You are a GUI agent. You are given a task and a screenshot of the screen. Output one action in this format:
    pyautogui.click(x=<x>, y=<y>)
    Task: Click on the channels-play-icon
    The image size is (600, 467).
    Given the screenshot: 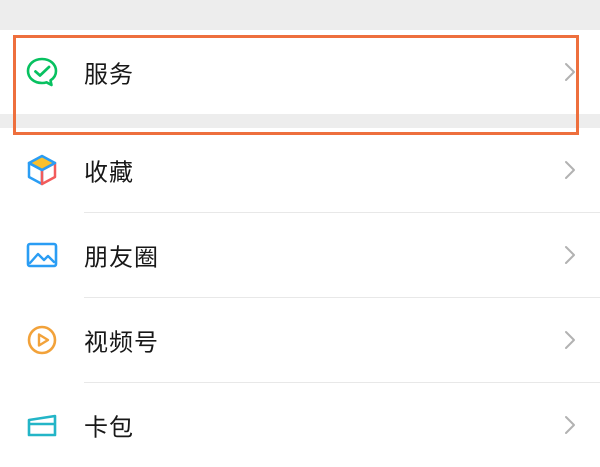 What is the action you would take?
    pyautogui.click(x=42, y=340)
    